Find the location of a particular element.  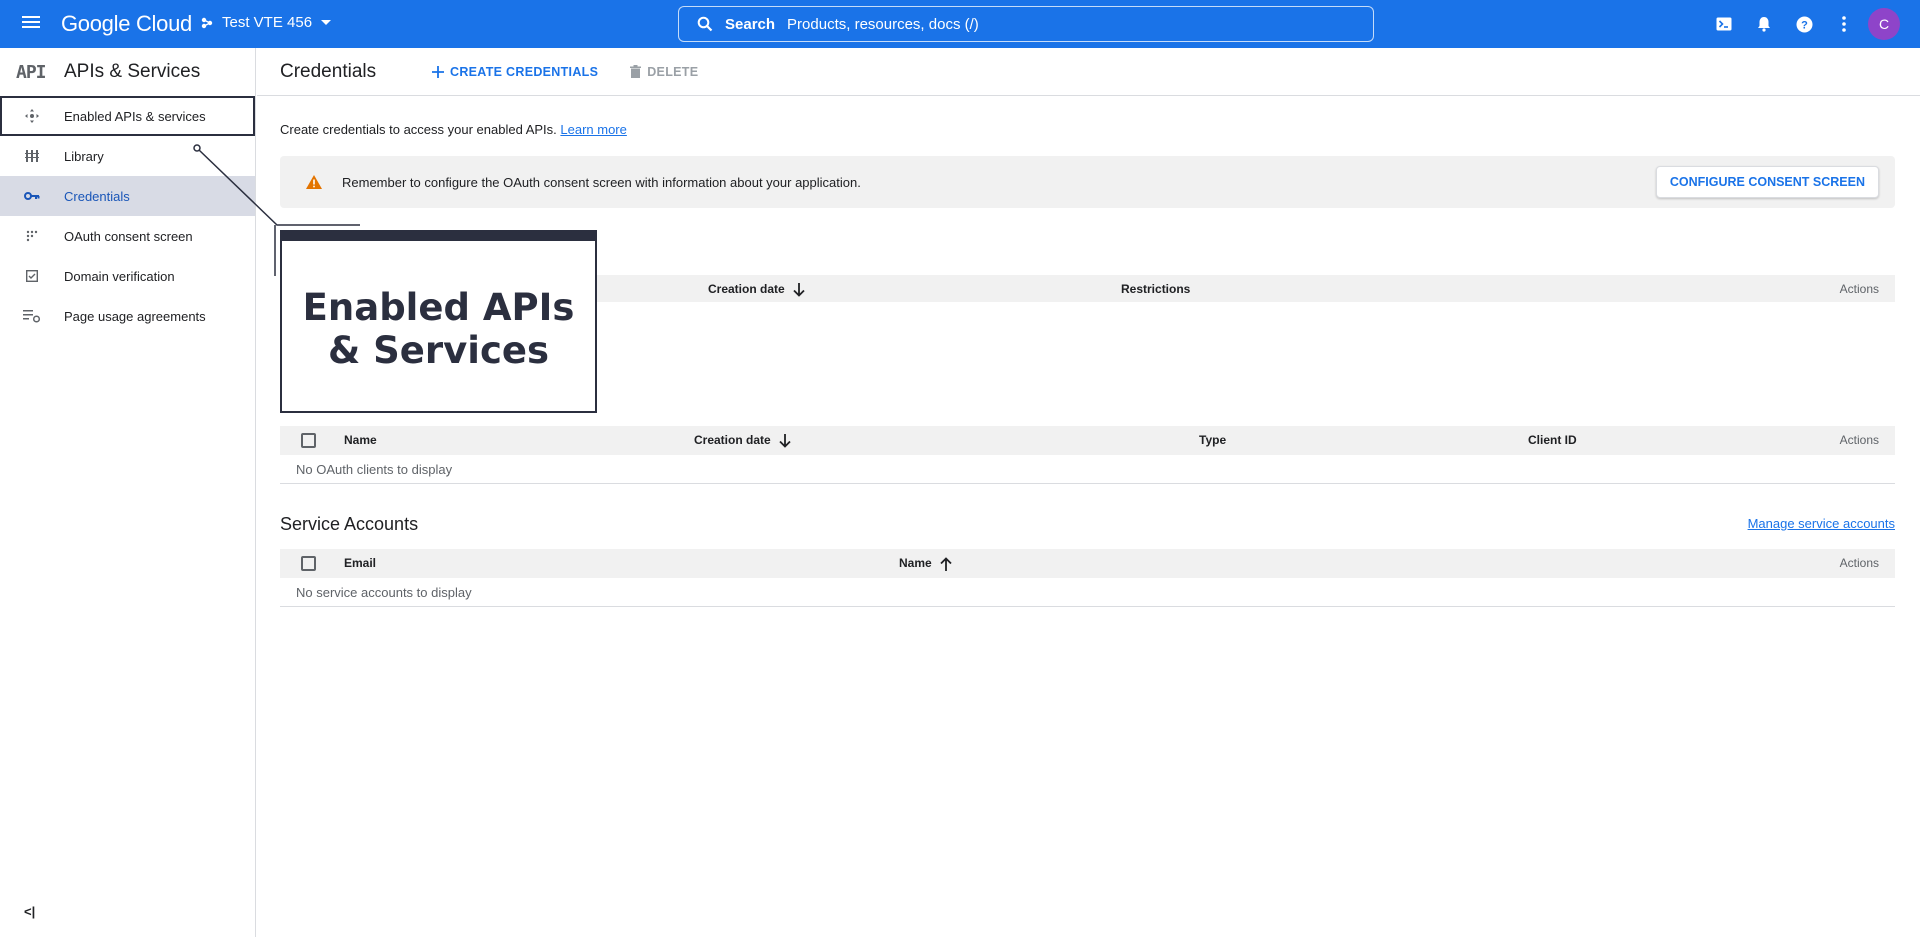

google-cloud-logo: Google Cloud is located at coordinates (126, 24).